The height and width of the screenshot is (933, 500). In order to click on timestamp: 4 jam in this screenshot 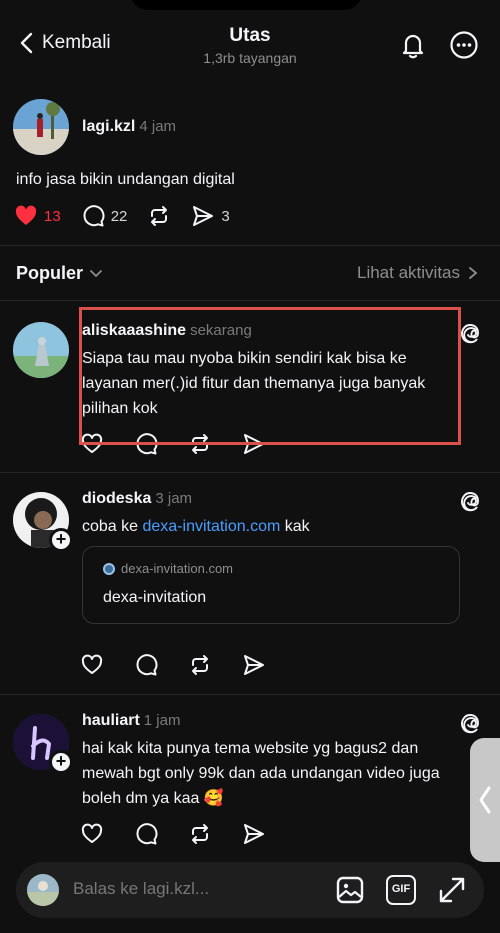, I will do `click(158, 126)`.